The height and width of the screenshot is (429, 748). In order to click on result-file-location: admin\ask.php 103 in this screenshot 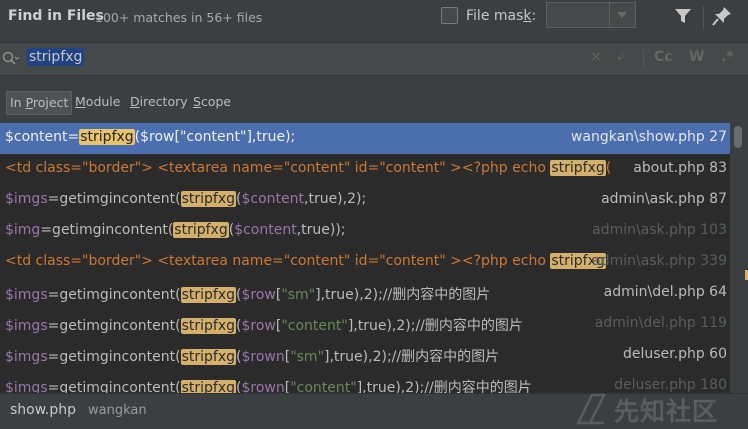, I will do `click(659, 230)`.